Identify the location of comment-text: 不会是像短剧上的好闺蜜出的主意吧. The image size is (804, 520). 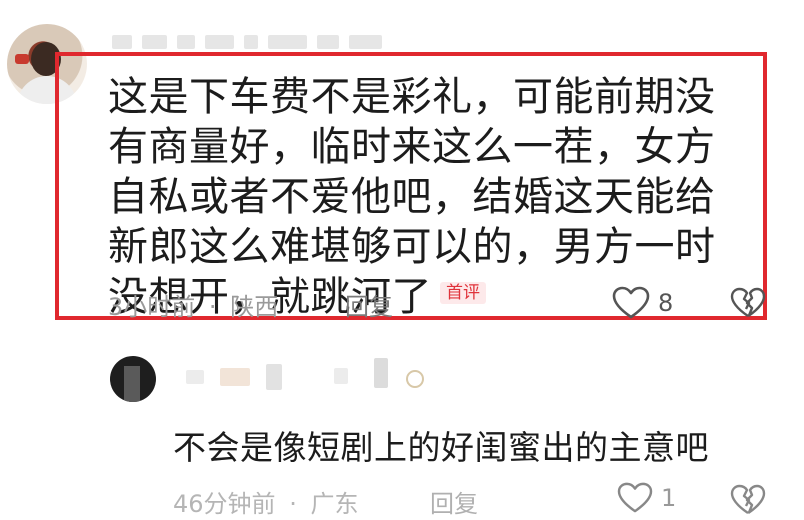
(441, 447).